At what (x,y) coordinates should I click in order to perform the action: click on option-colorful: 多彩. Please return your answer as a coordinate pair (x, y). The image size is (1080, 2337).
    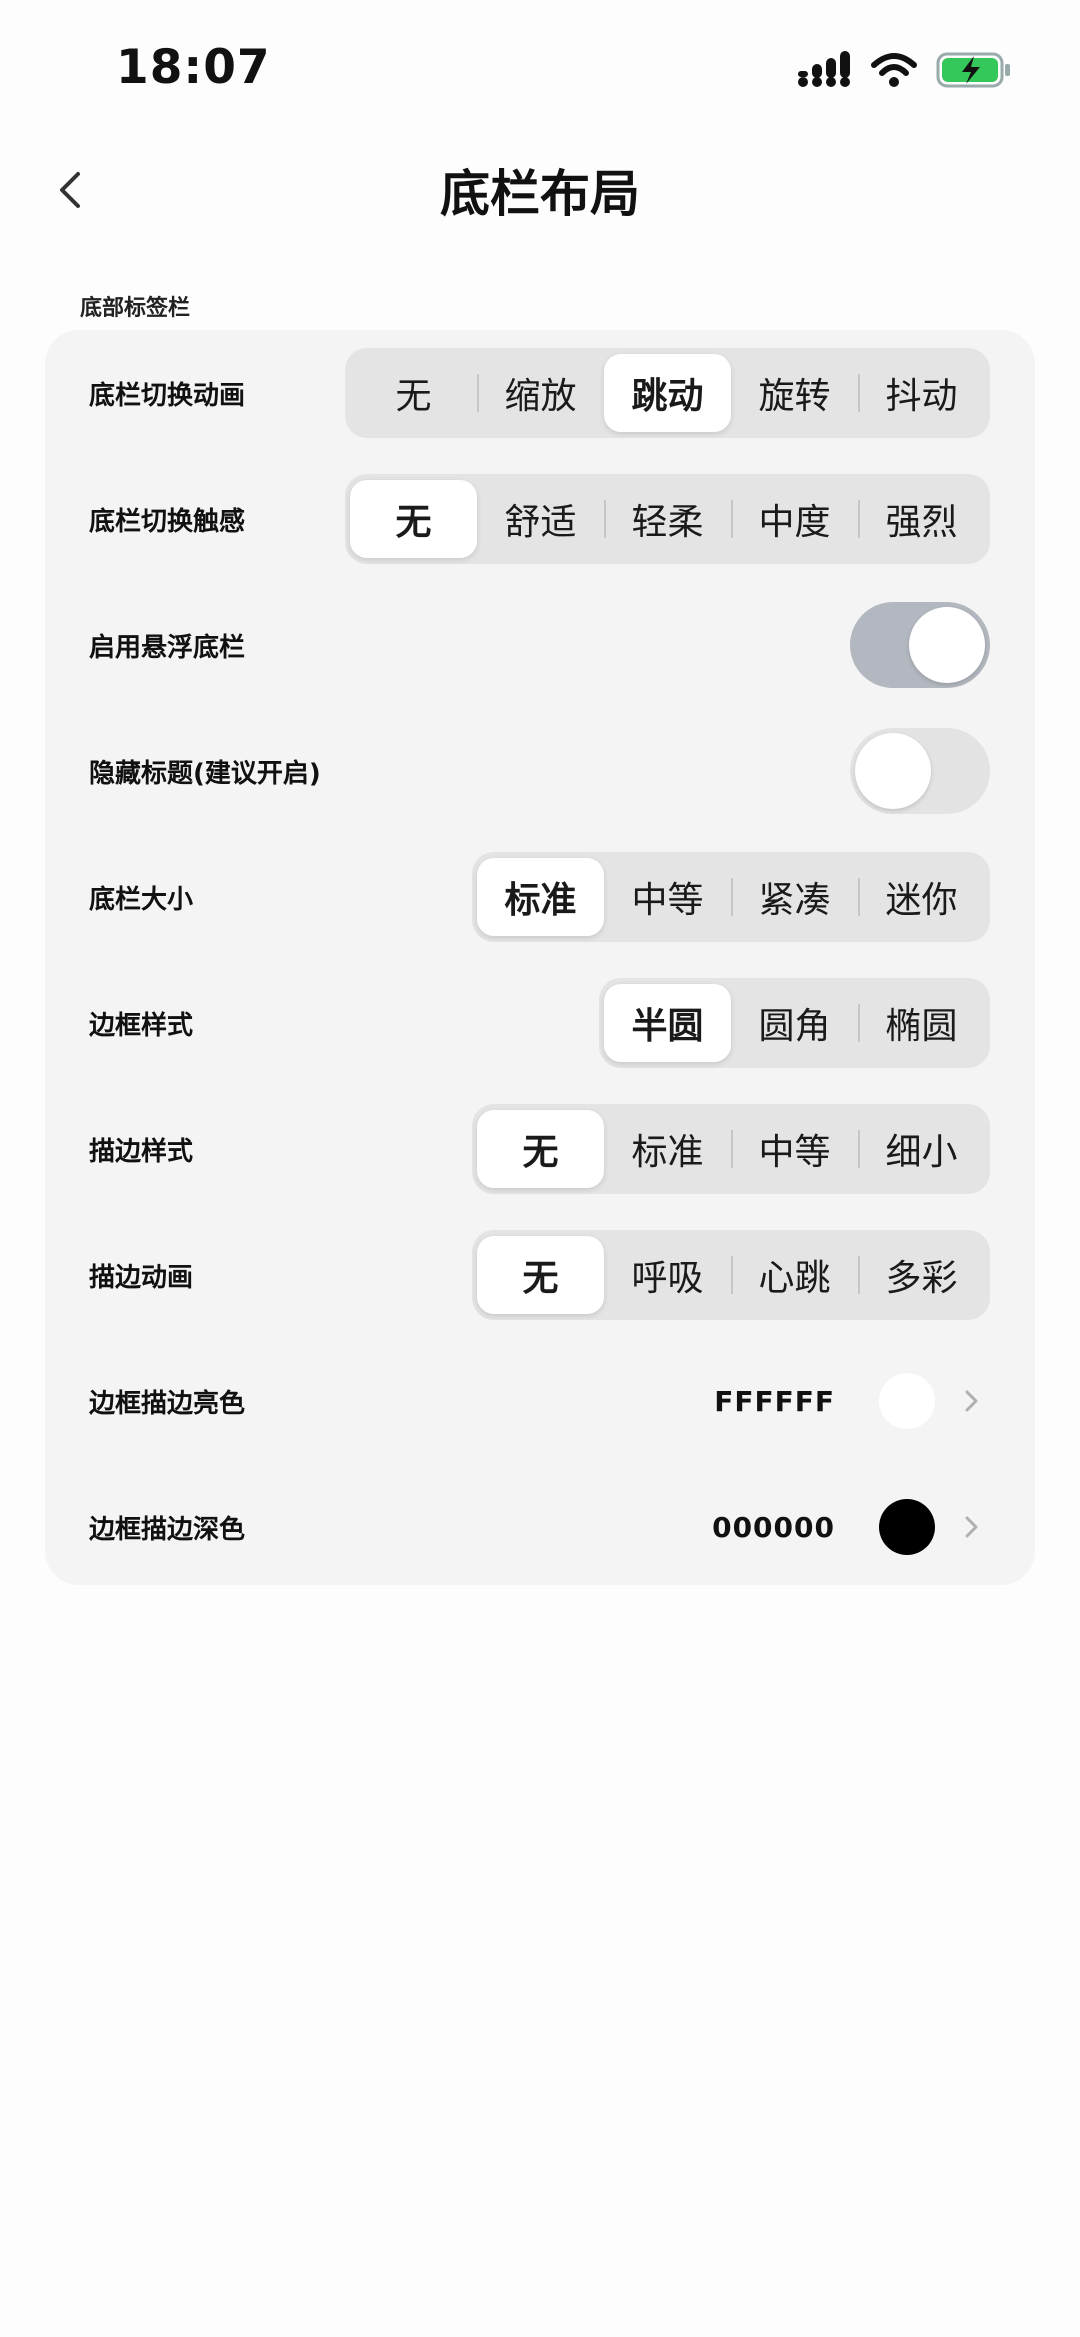
    Looking at the image, I should click on (921, 1275).